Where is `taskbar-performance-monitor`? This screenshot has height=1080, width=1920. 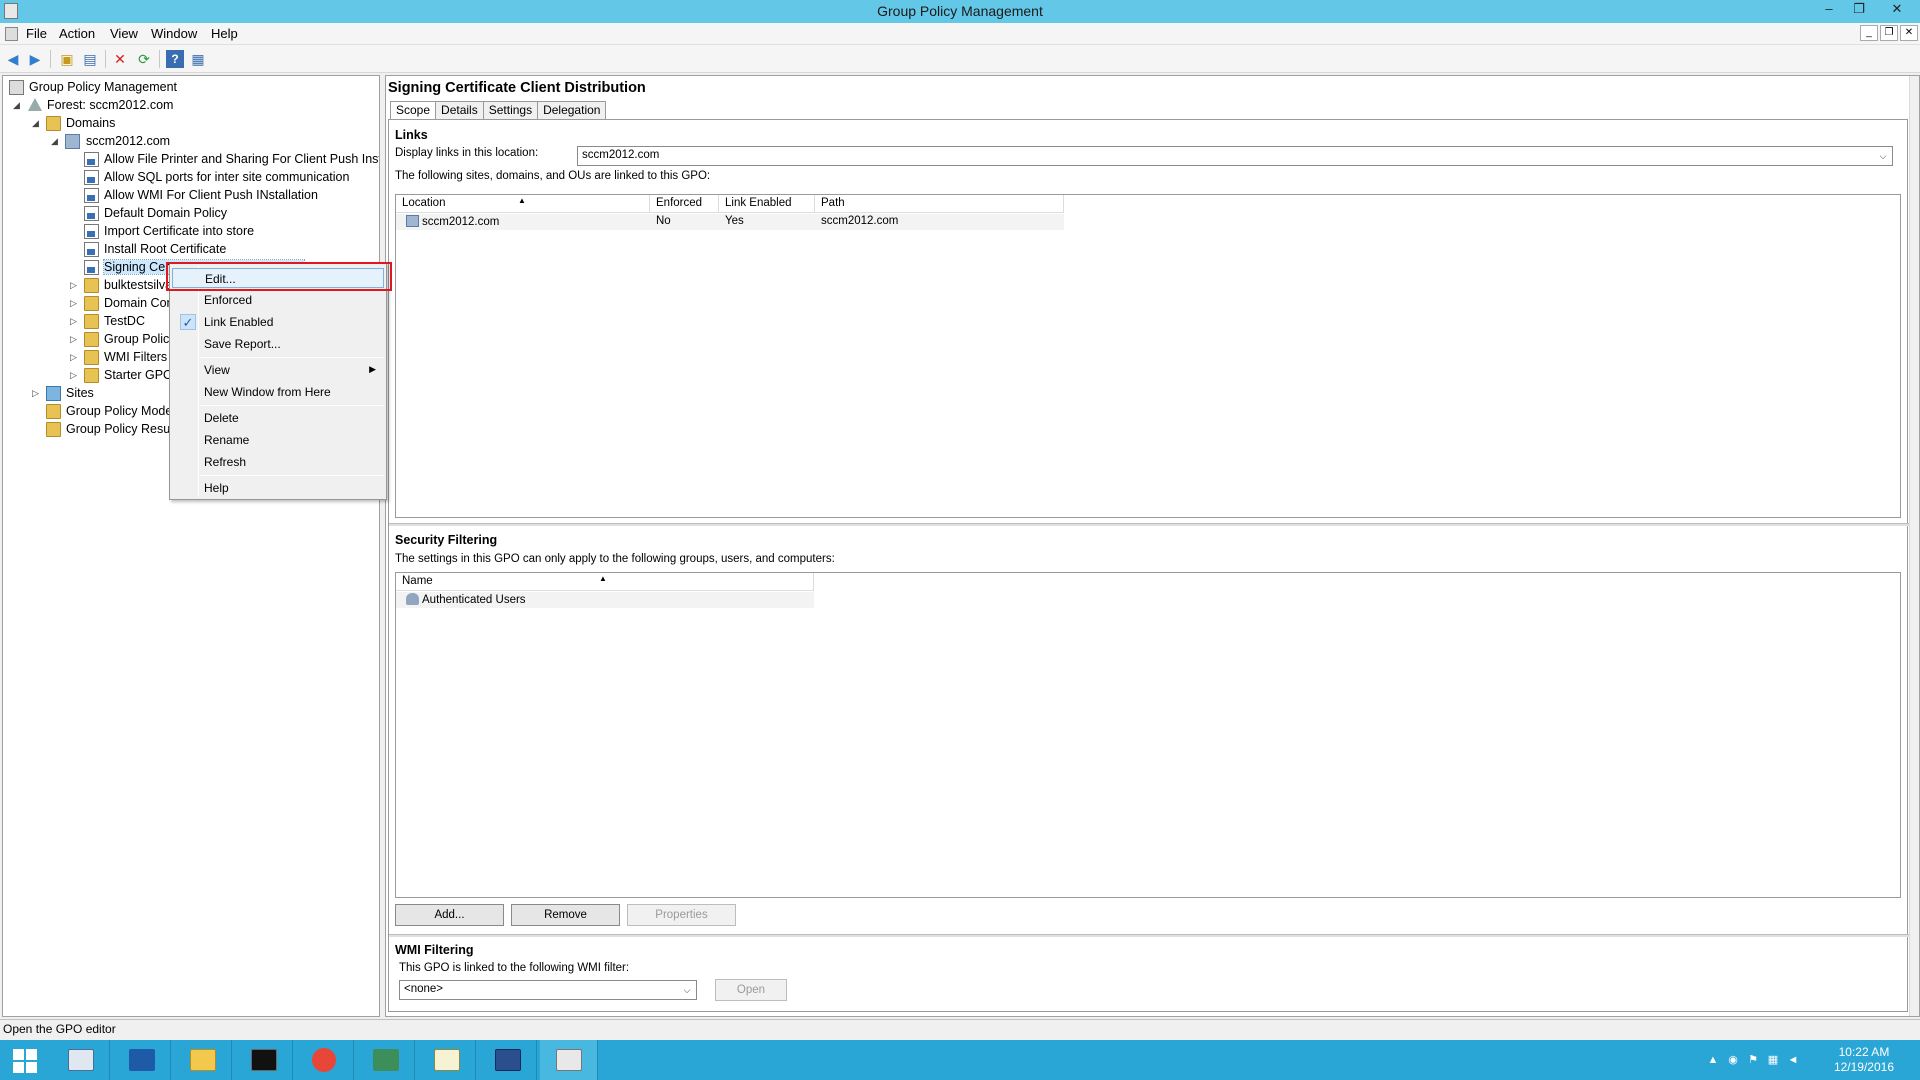 taskbar-performance-monitor is located at coordinates (447, 1060).